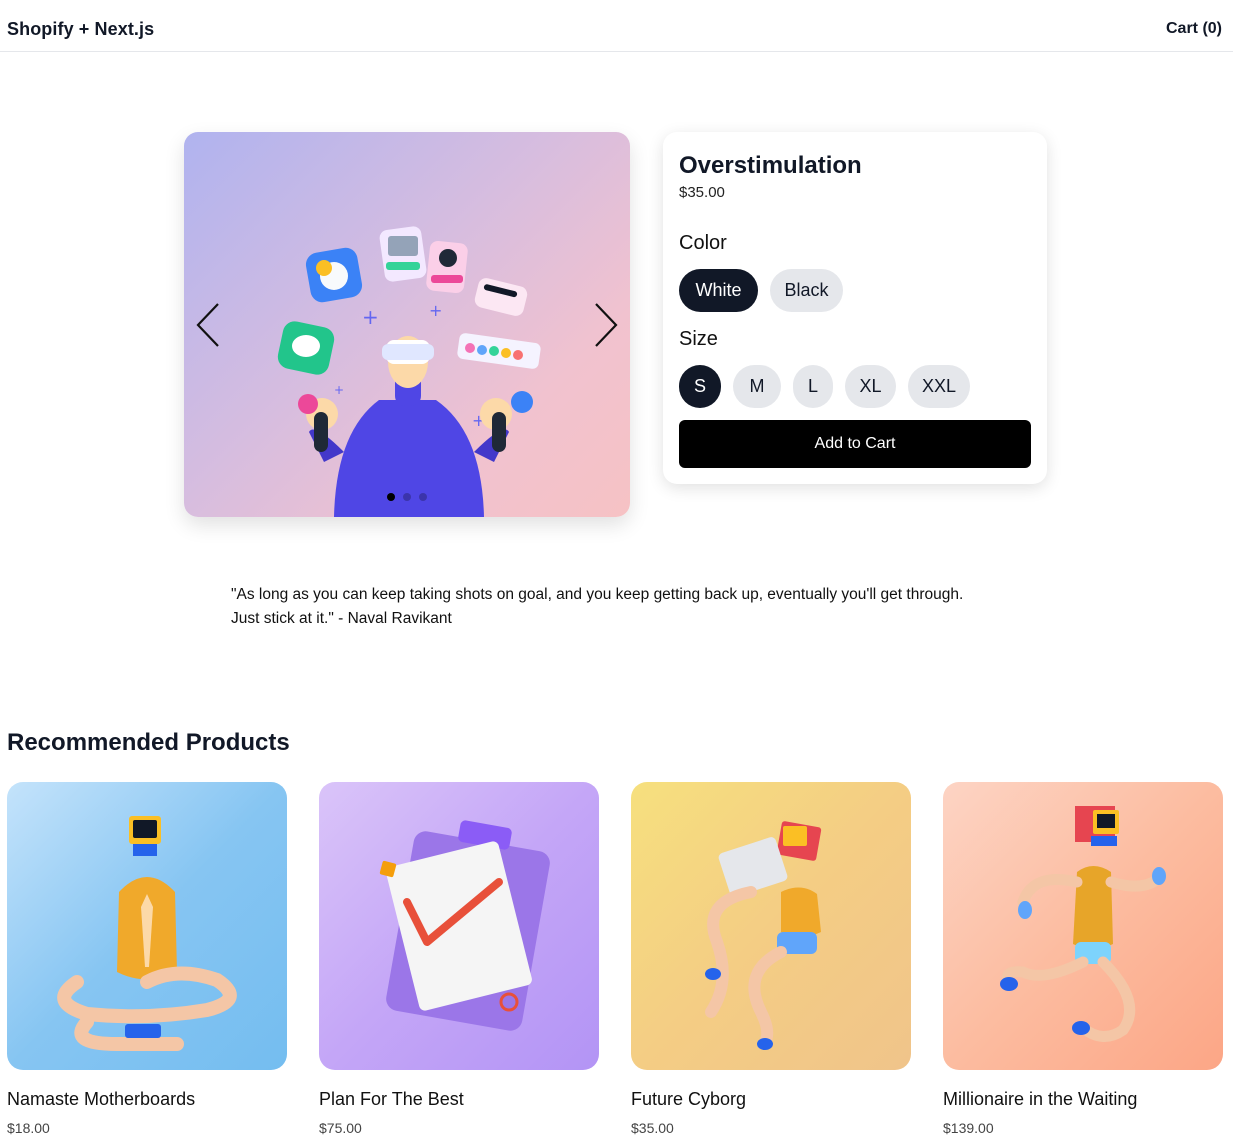  Describe the element at coordinates (700, 386) in the screenshot. I see `size-option-s: S` at that location.